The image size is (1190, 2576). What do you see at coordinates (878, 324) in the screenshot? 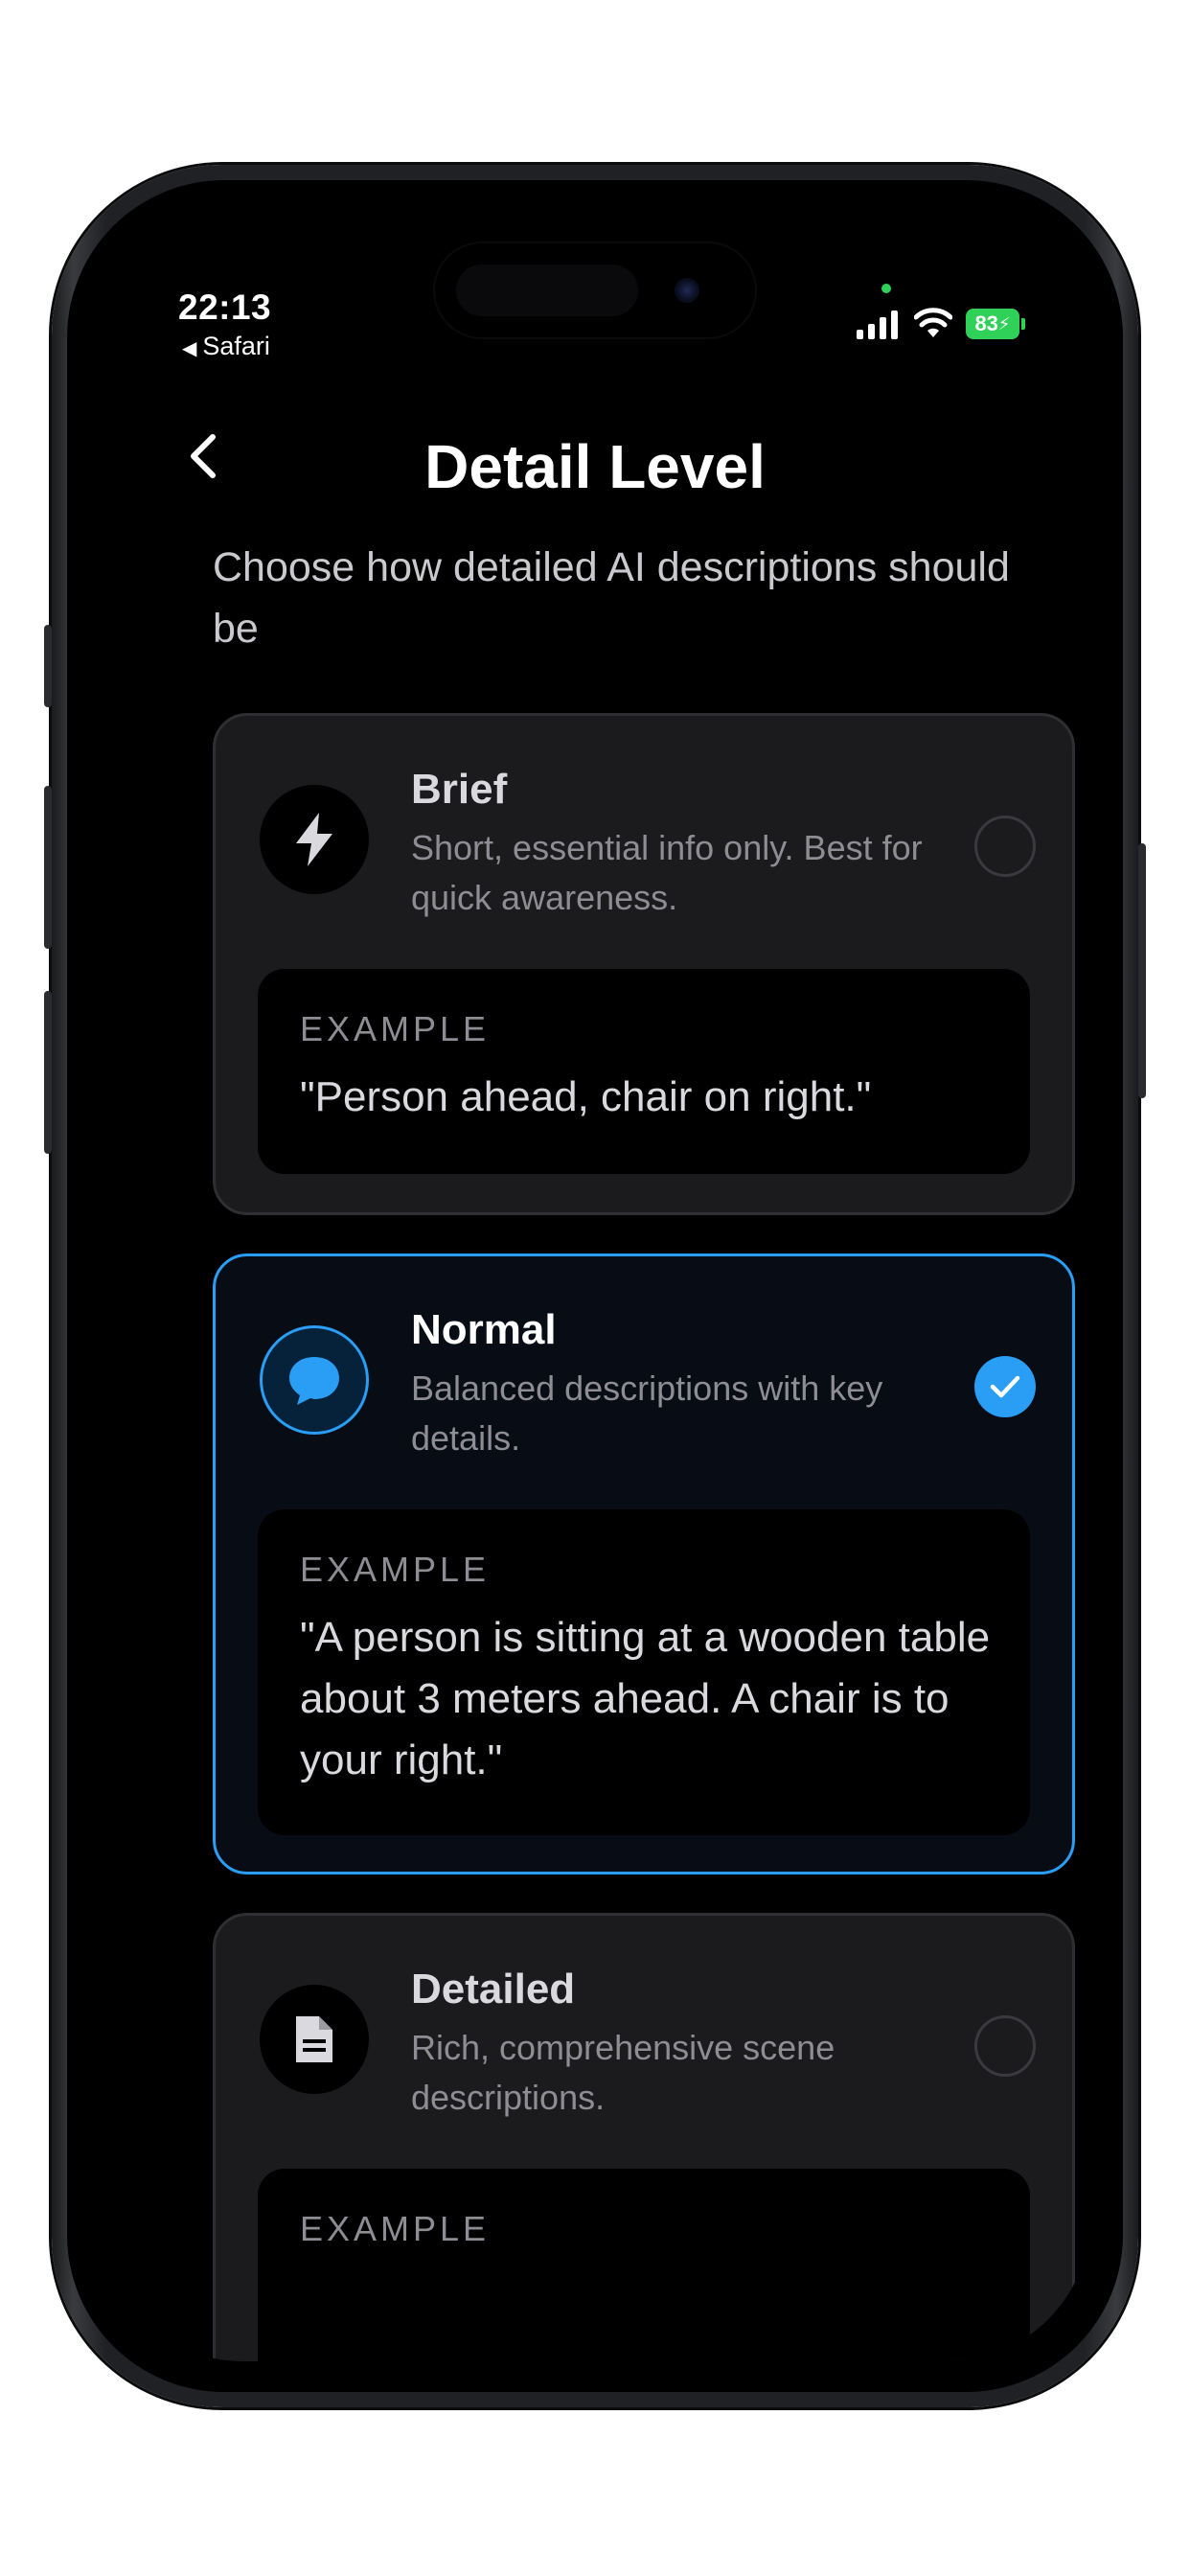
I see `cellular-signal-icon` at bounding box center [878, 324].